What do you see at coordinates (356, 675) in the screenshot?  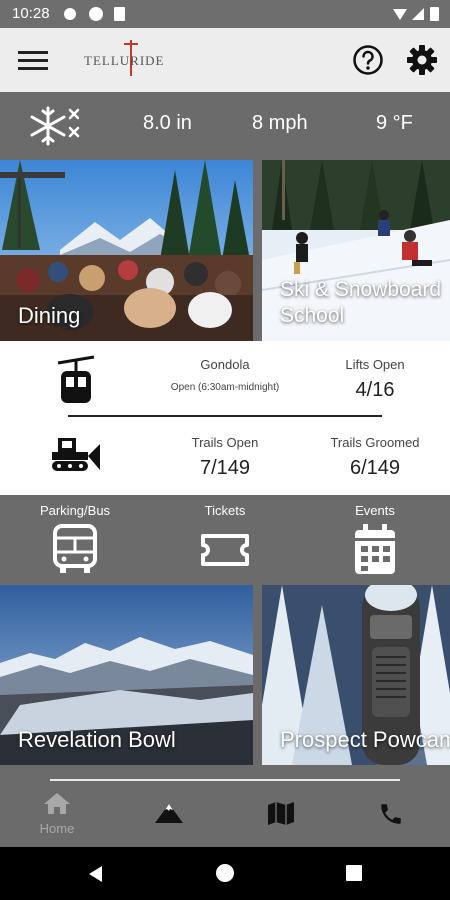 I see `prospect-powcam-tile: Prospect Powcam` at bounding box center [356, 675].